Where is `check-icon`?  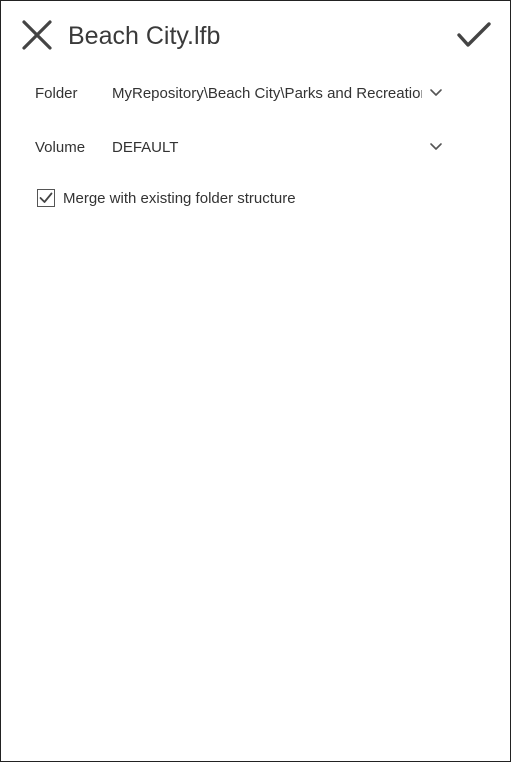
check-icon is located at coordinates (46, 197).